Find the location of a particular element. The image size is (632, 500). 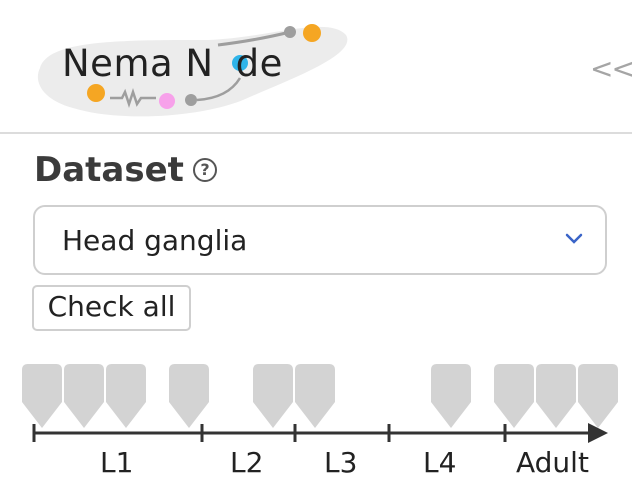

dataset-heading: Dataset is located at coordinates (109, 170).